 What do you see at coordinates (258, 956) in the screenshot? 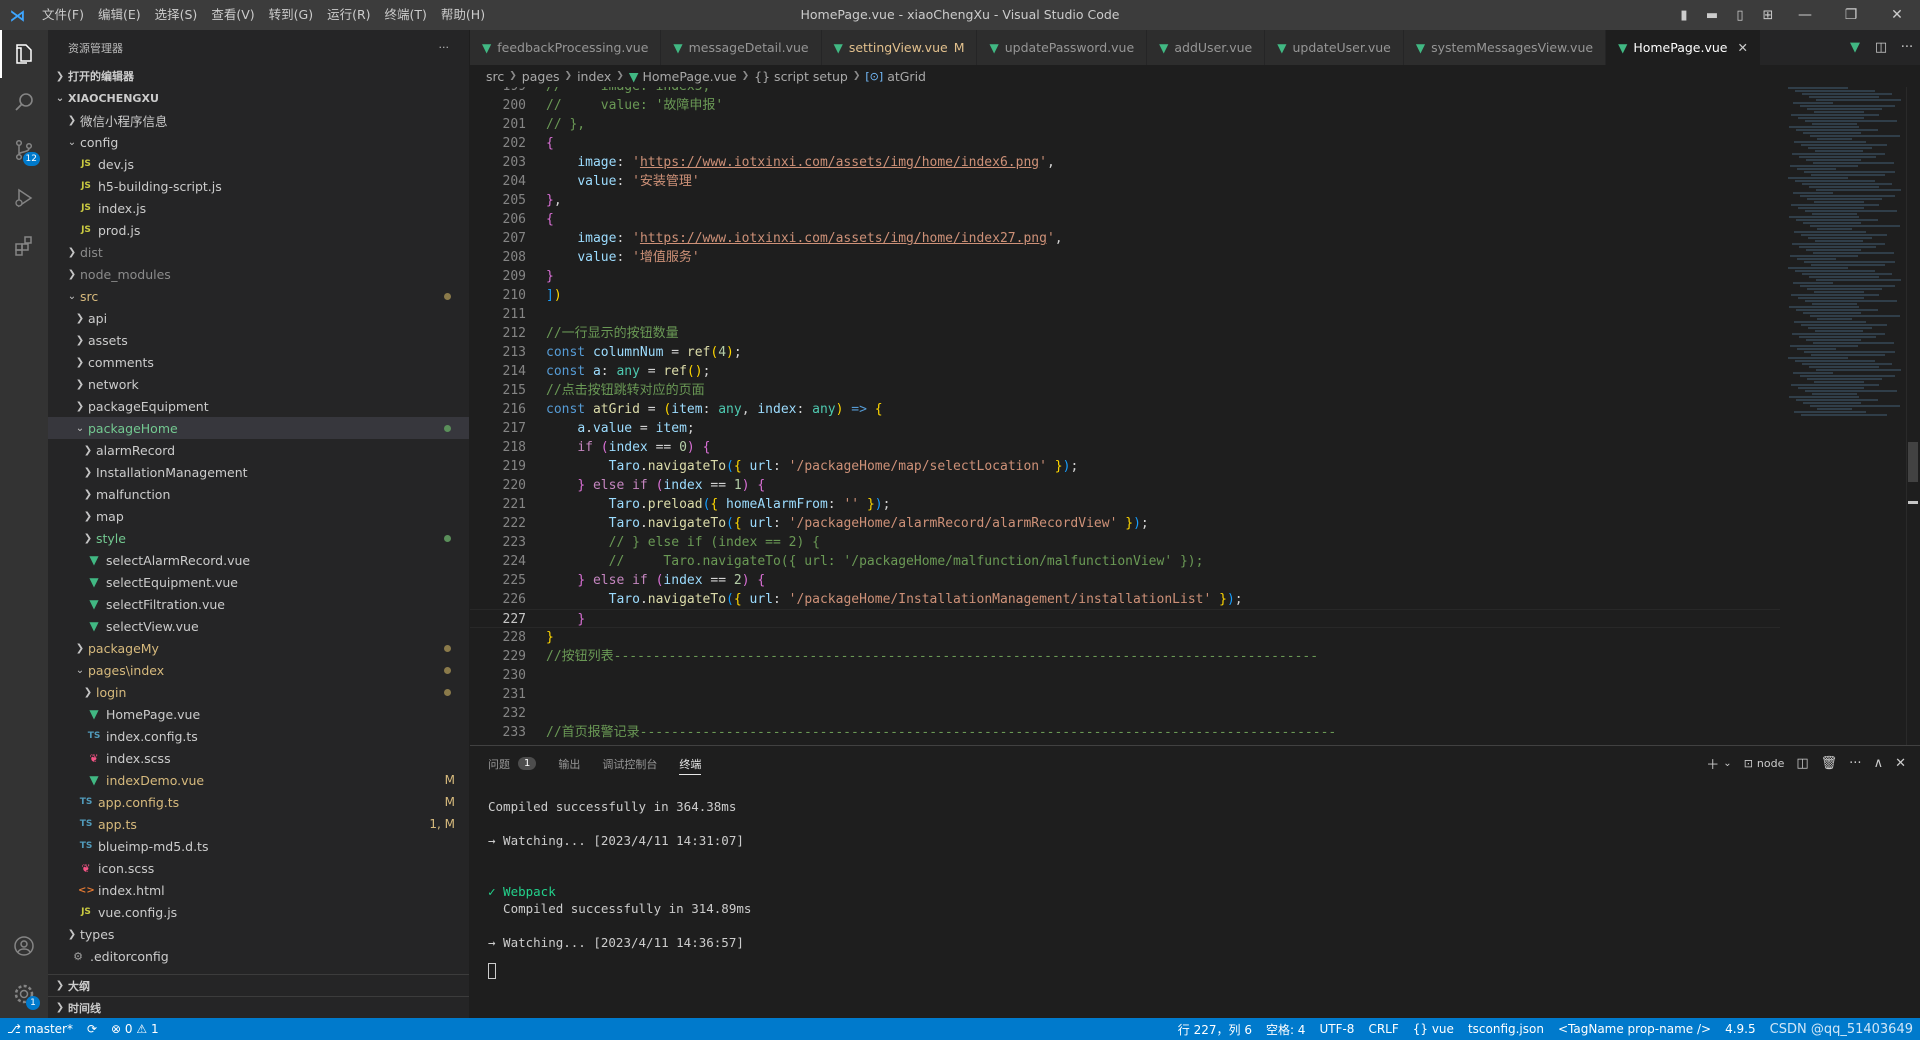
I see `tree-file: ⚙ .editorconfig` at bounding box center [258, 956].